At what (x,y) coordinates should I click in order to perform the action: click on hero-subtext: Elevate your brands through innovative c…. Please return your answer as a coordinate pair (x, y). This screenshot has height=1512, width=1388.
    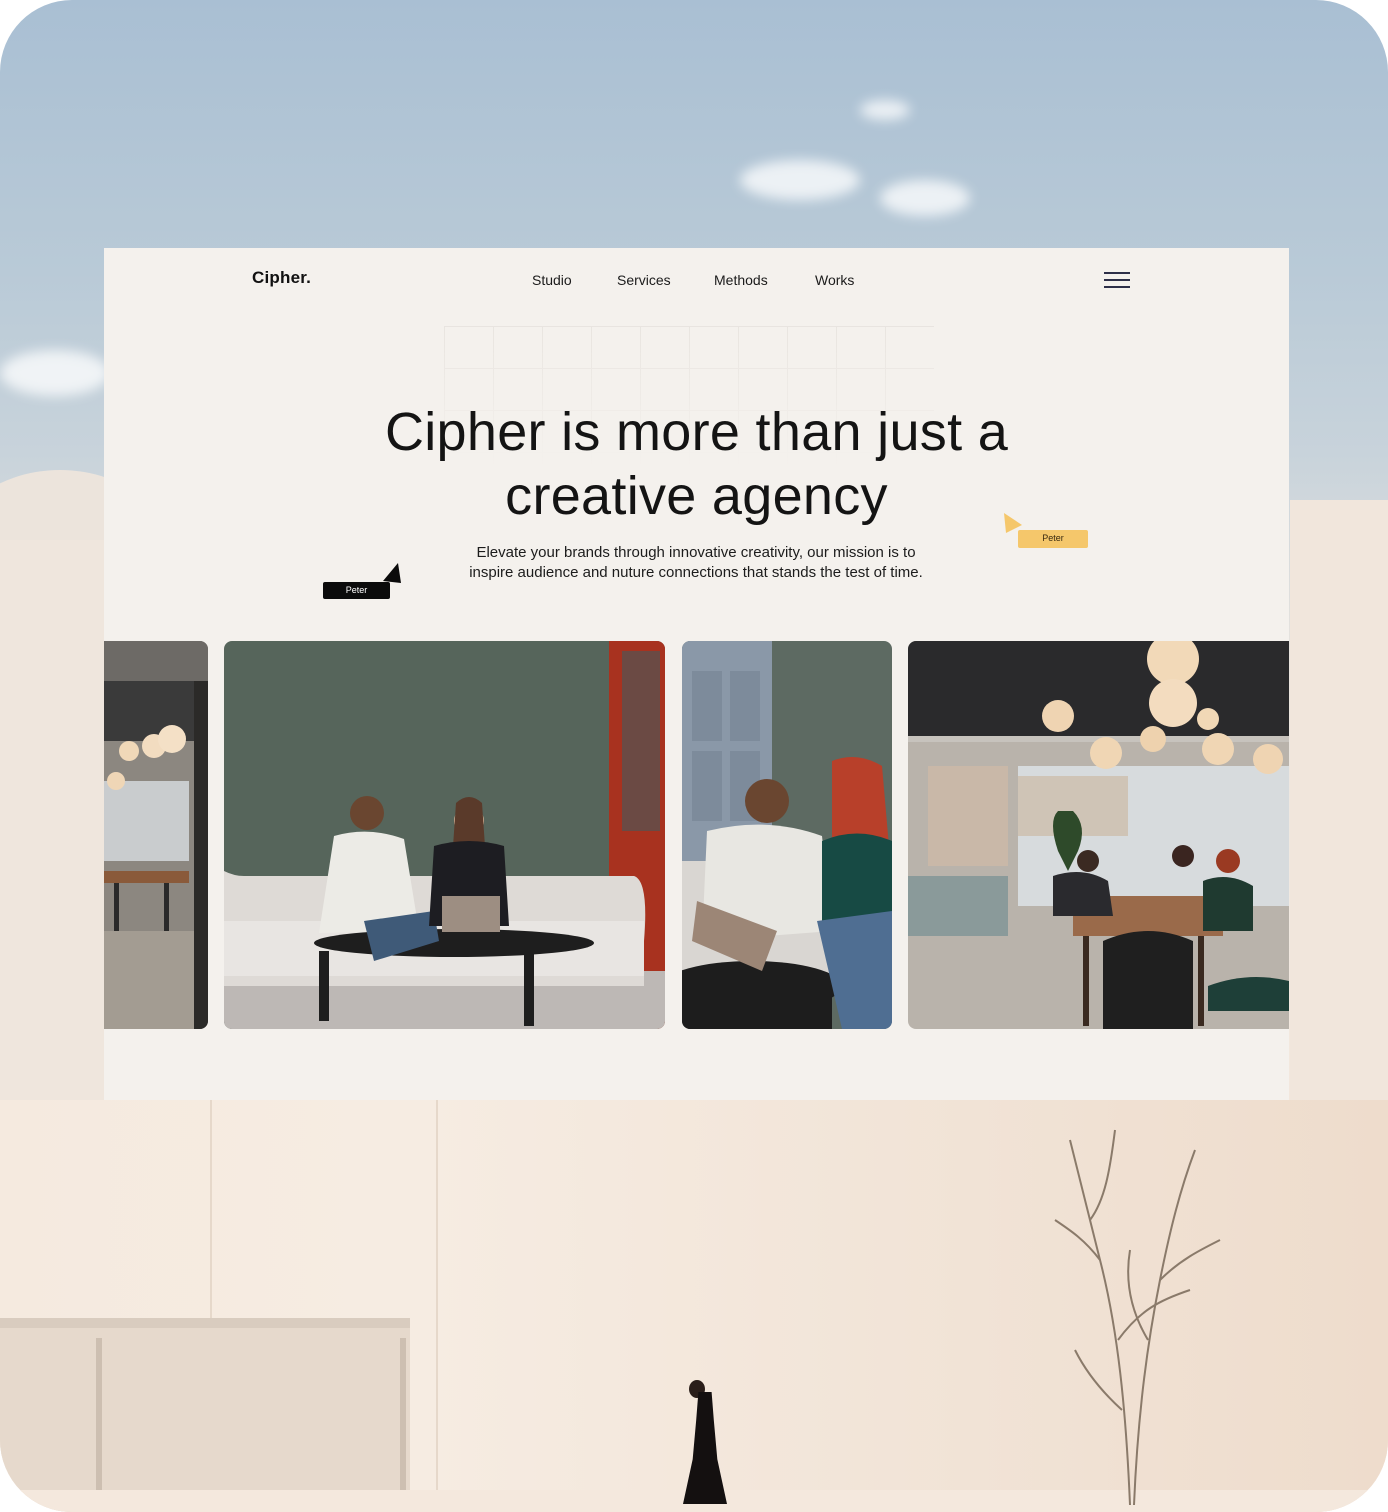
    Looking at the image, I should click on (696, 563).